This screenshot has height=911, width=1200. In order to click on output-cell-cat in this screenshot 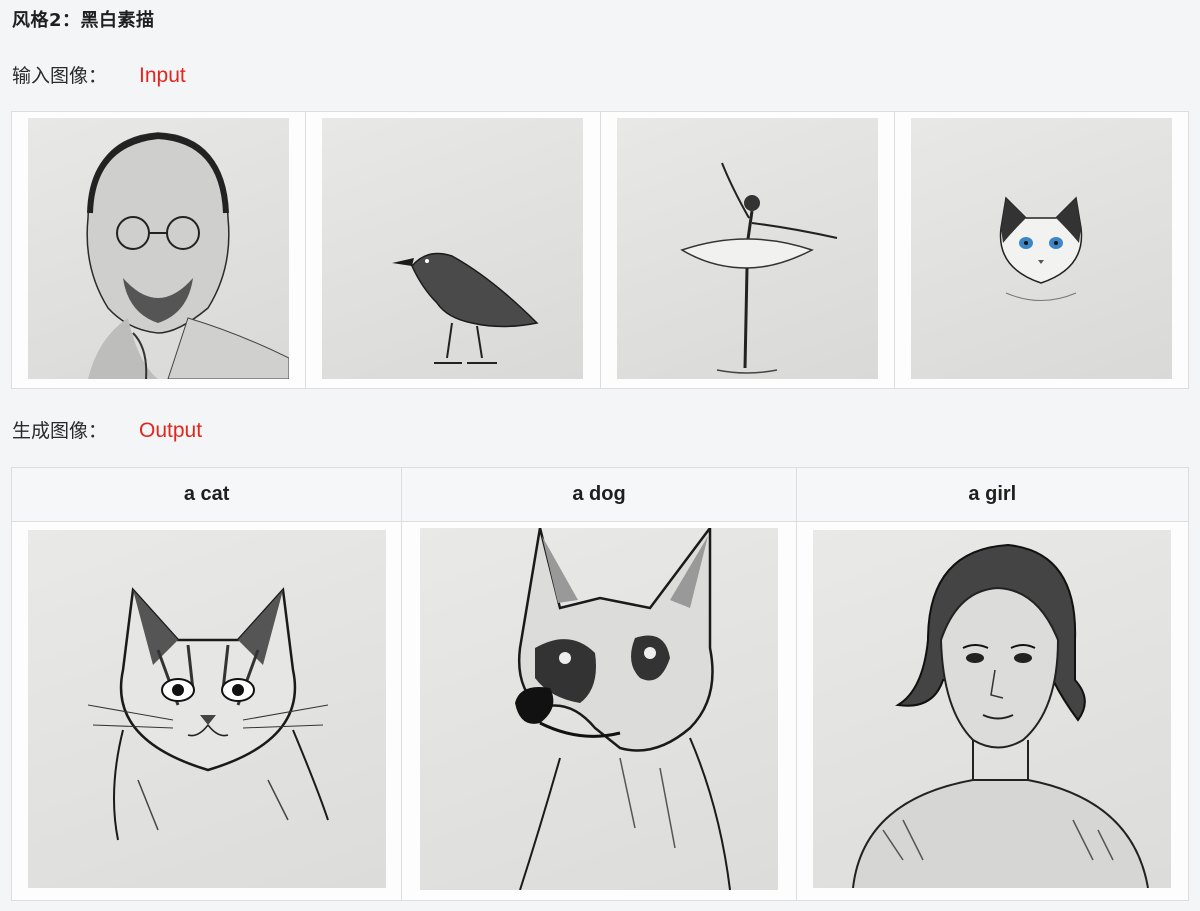, I will do `click(206, 711)`.